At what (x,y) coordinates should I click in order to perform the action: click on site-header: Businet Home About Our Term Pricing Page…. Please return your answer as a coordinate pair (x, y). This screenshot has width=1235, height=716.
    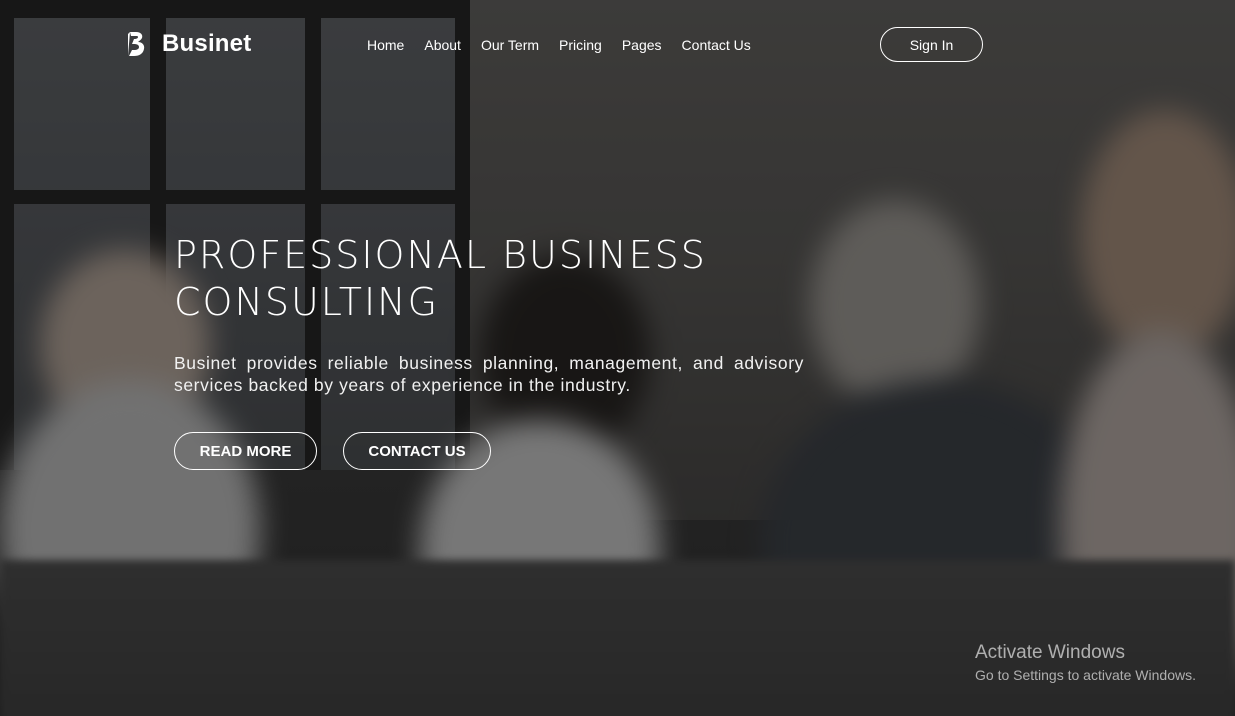
    Looking at the image, I should click on (617, 45).